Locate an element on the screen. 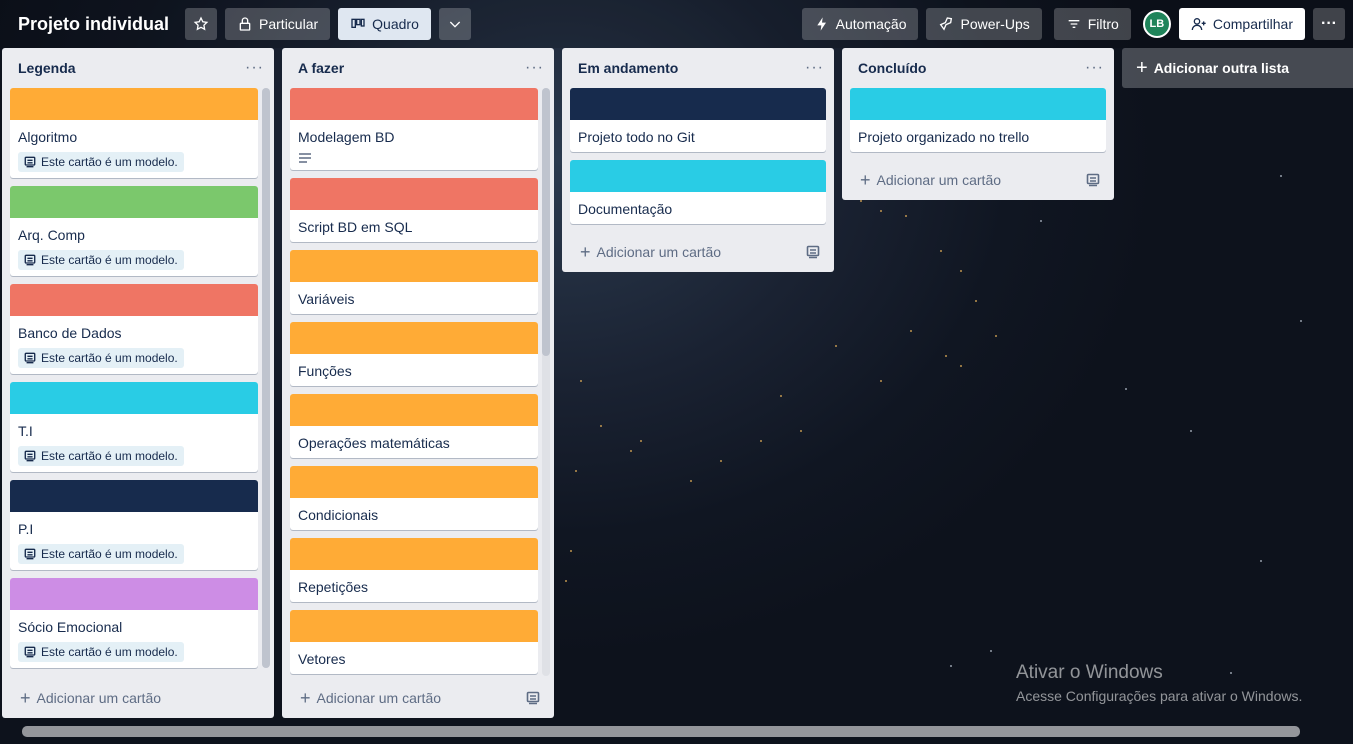 The width and height of the screenshot is (1353, 744). card: Funções is located at coordinates (414, 354).